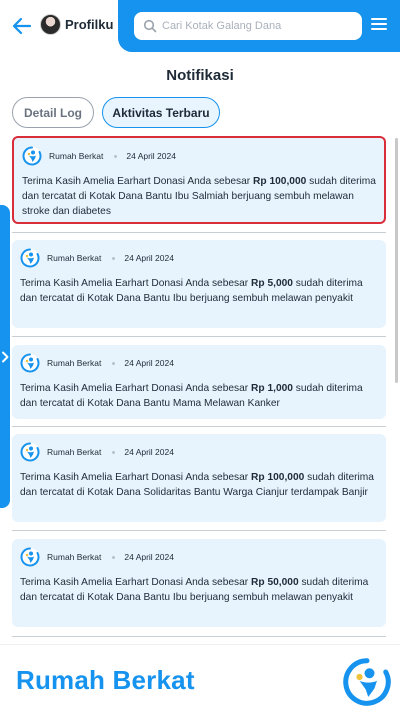 The width and height of the screenshot is (400, 713). Describe the element at coordinates (200, 75) in the screenshot. I see `page-title: Notifikasi` at that location.